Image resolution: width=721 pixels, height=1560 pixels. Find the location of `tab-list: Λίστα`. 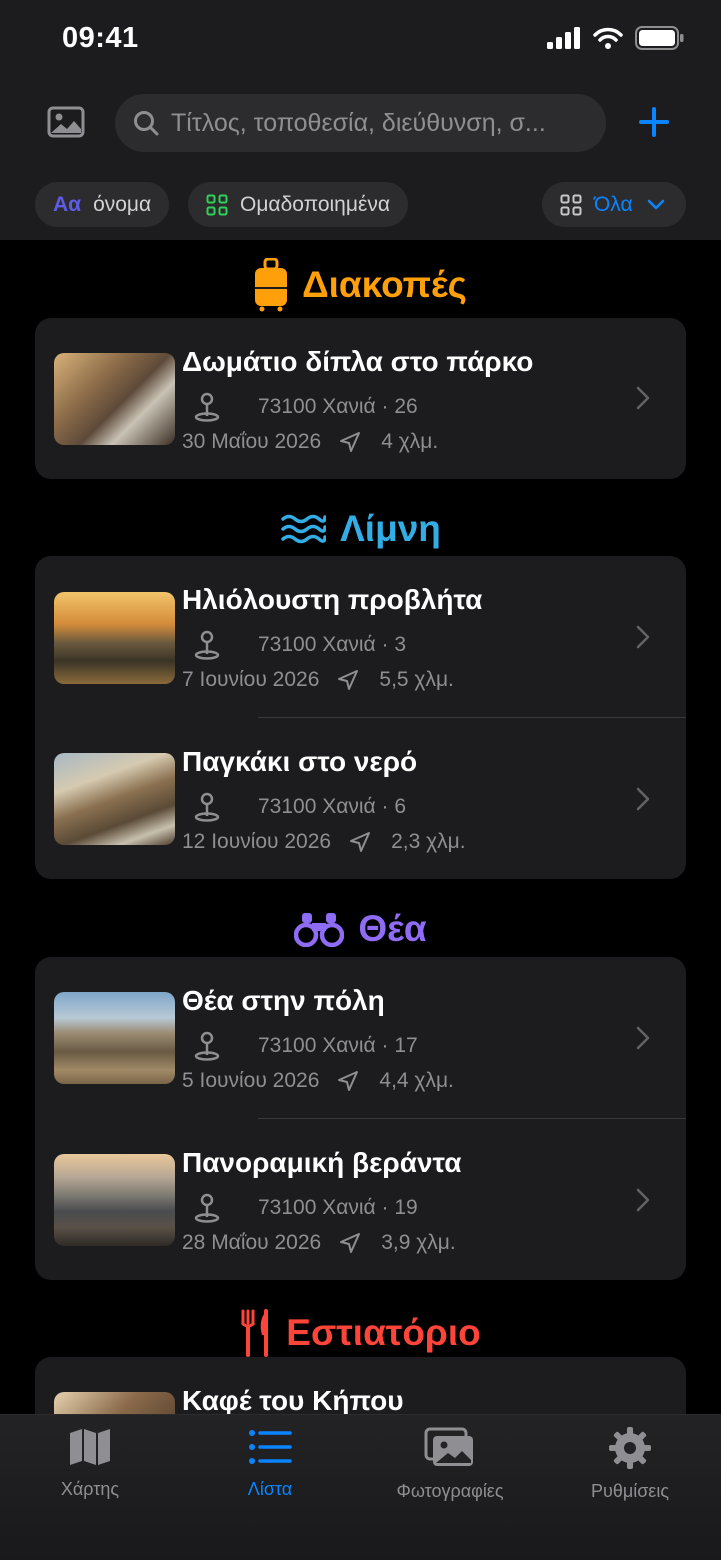

tab-list: Λίστα is located at coordinates (270, 1463).